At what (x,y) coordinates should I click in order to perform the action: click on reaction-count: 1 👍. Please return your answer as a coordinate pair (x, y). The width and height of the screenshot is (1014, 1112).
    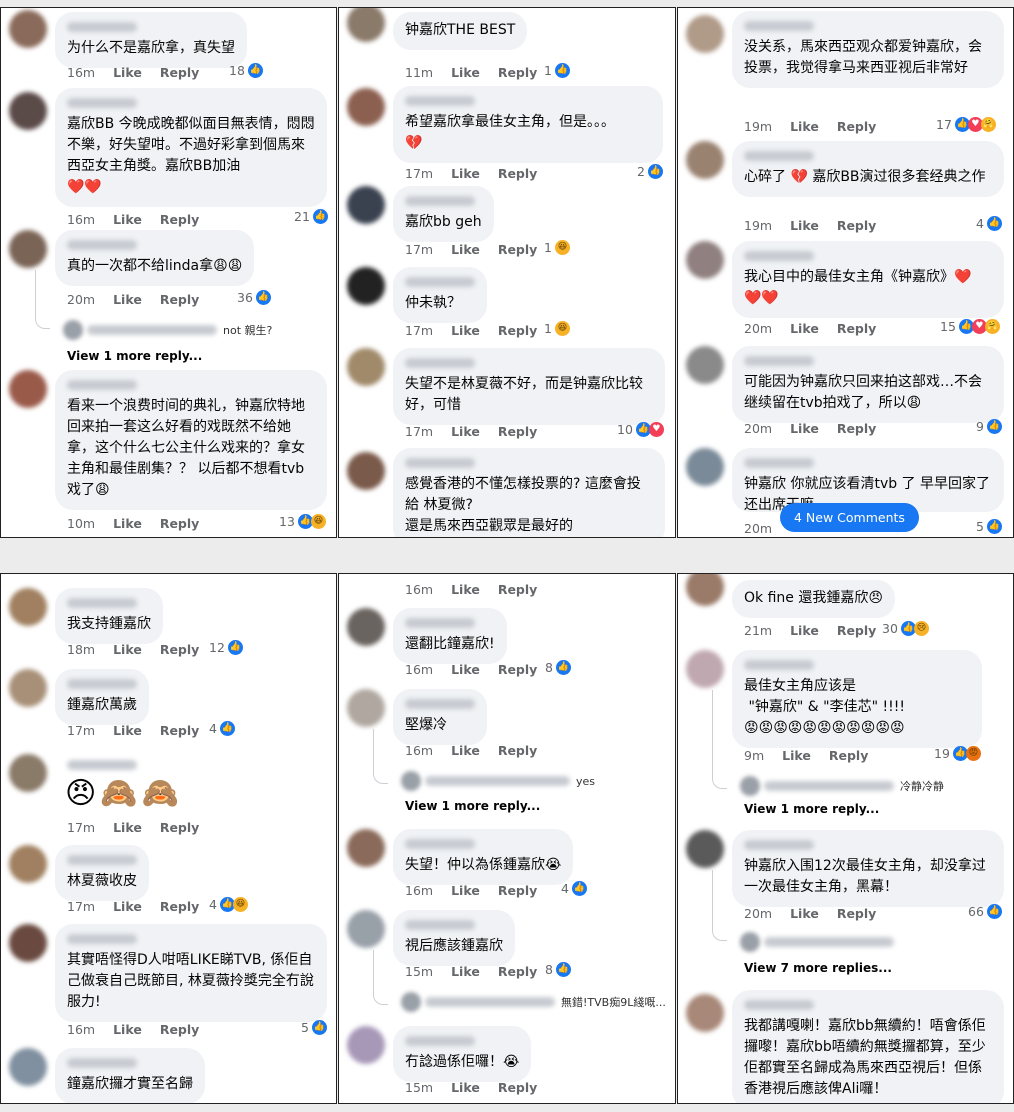
    Looking at the image, I should click on (557, 70).